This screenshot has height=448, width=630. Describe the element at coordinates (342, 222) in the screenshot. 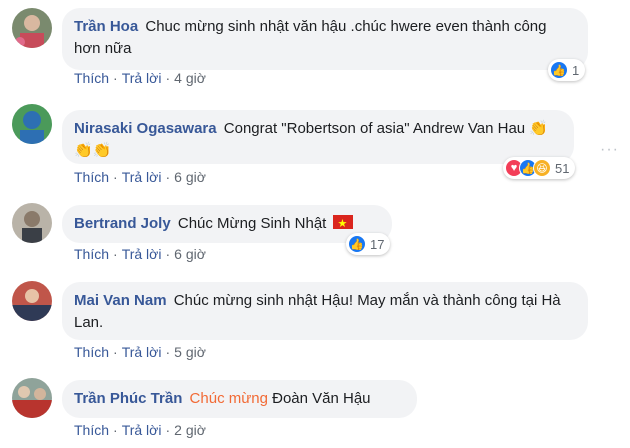

I see `vietnam-flag-icon: ★` at that location.